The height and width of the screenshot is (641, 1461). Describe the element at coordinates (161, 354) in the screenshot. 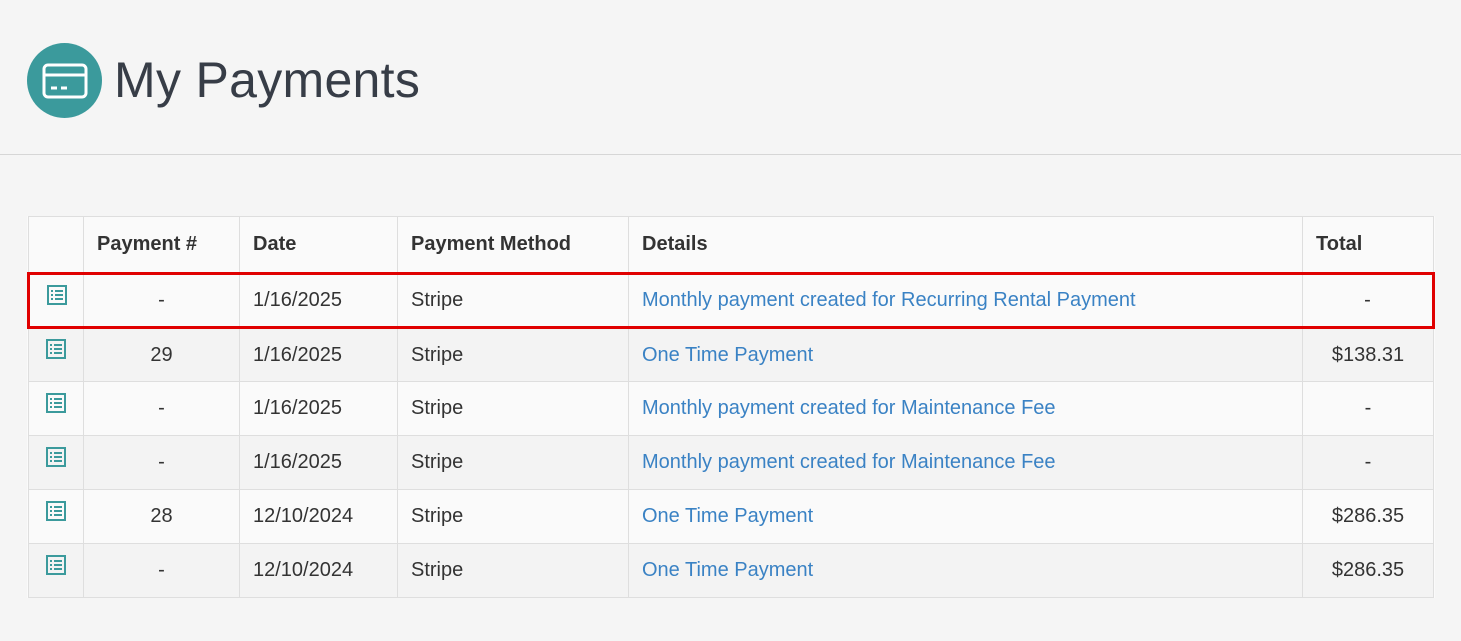

I see `payment-number-cell: 29` at that location.